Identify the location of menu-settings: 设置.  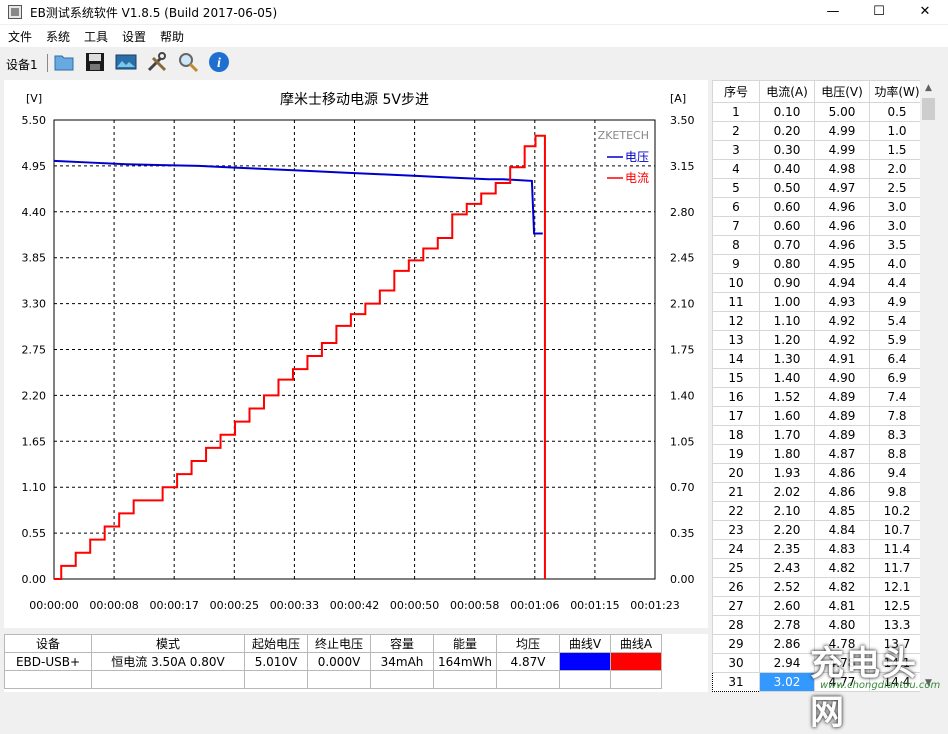
(134, 36).